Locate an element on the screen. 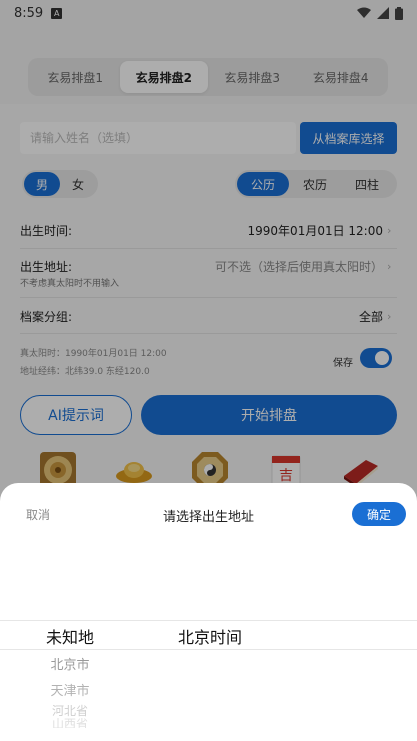  picker-item: 未知地 is located at coordinates (70, 636).